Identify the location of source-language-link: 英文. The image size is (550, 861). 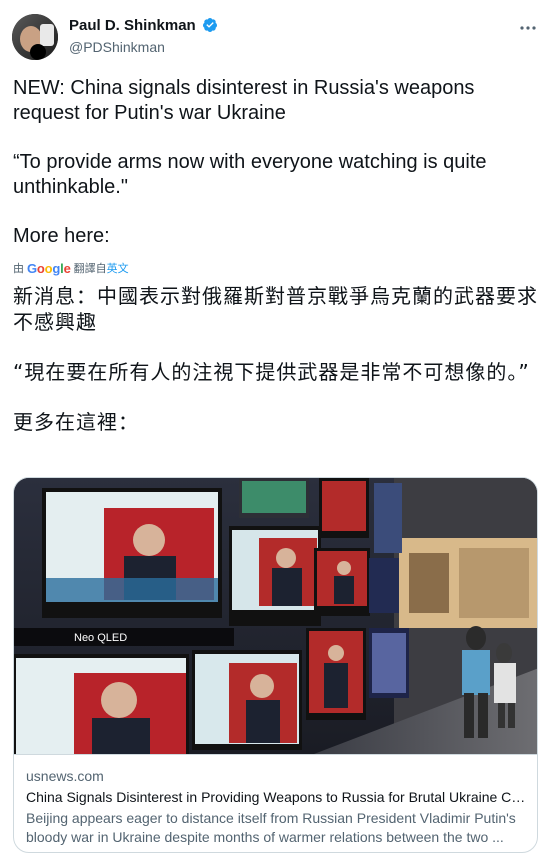
(118, 269).